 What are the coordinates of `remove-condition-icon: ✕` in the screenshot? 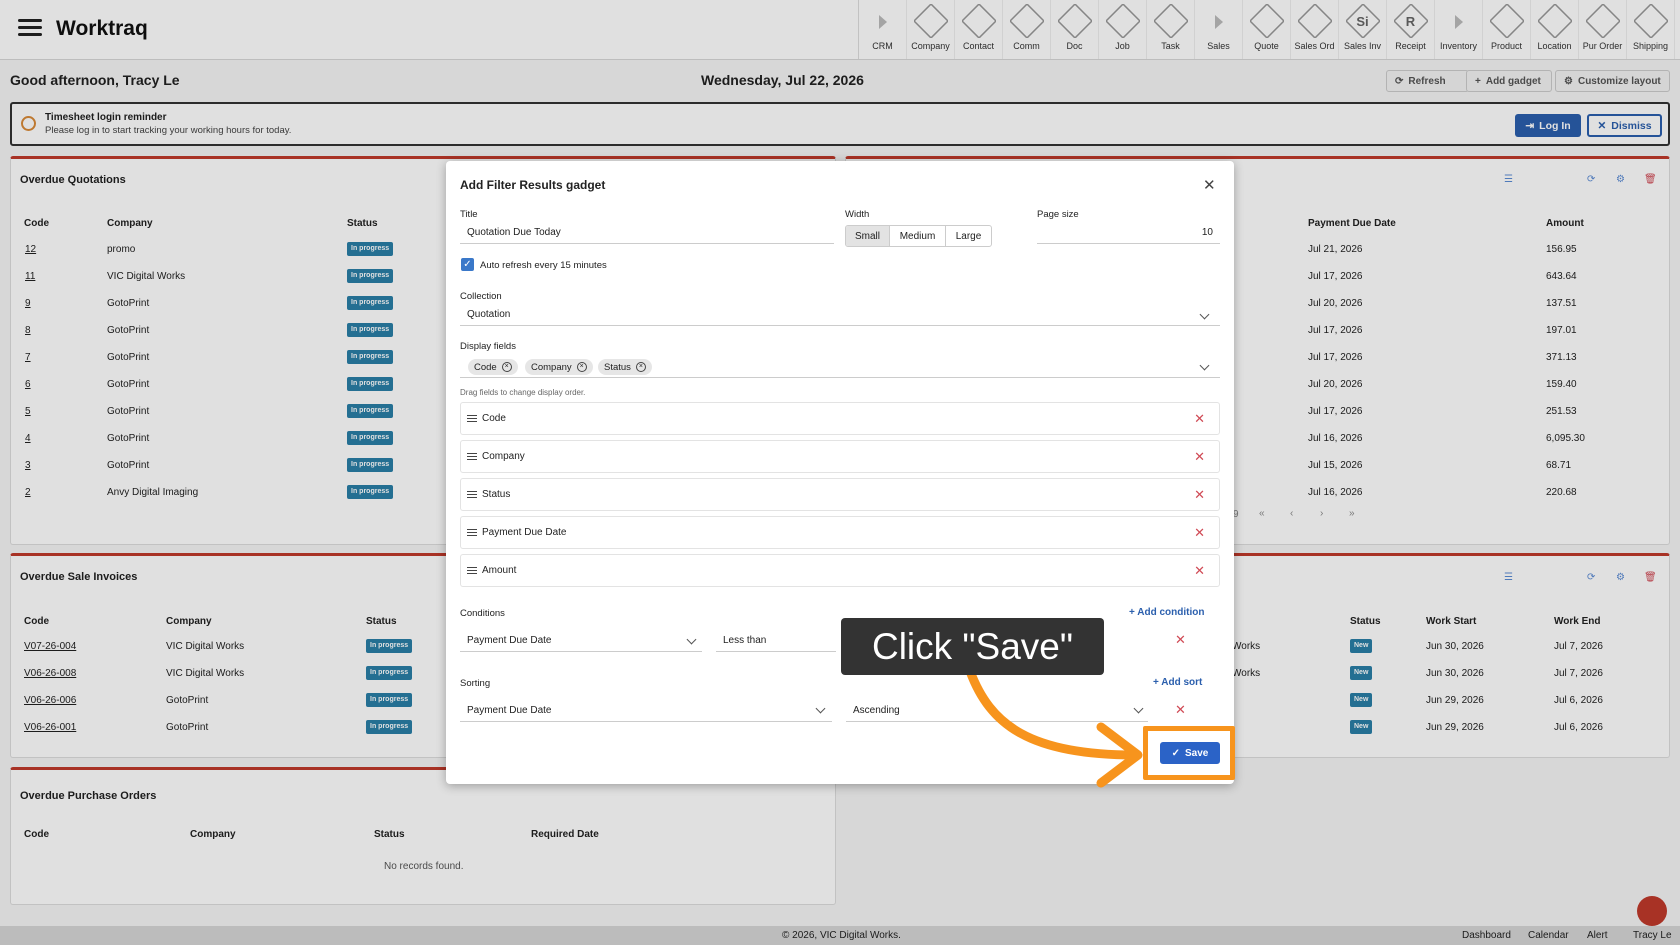 It's located at (1180, 640).